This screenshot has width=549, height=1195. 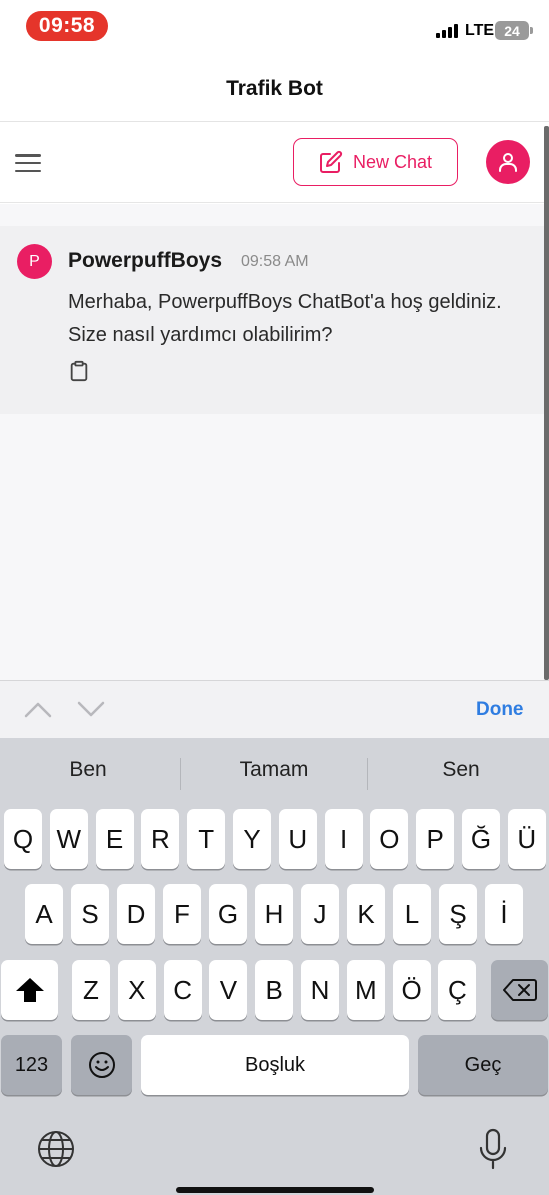 What do you see at coordinates (458, 914) in the screenshot?
I see `key-ş: Ş` at bounding box center [458, 914].